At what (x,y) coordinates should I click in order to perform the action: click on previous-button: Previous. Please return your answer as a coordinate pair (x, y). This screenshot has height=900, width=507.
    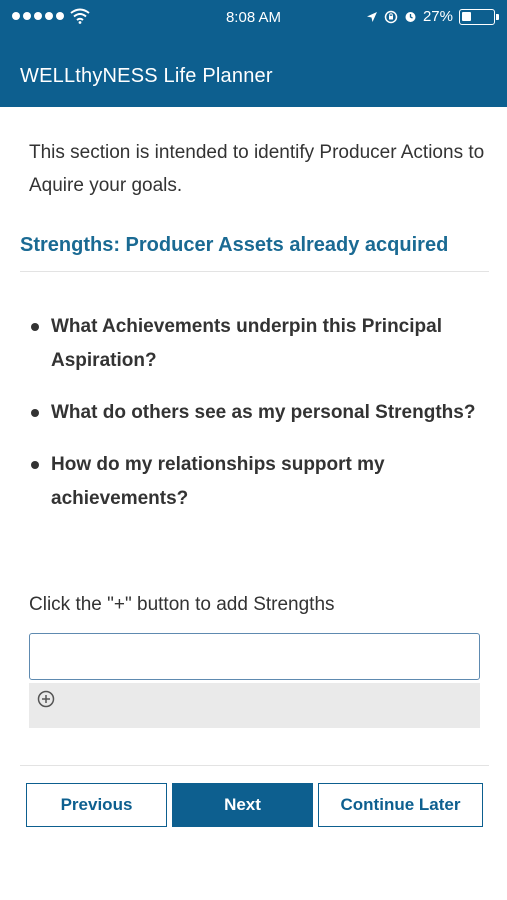
    Looking at the image, I should click on (96, 805).